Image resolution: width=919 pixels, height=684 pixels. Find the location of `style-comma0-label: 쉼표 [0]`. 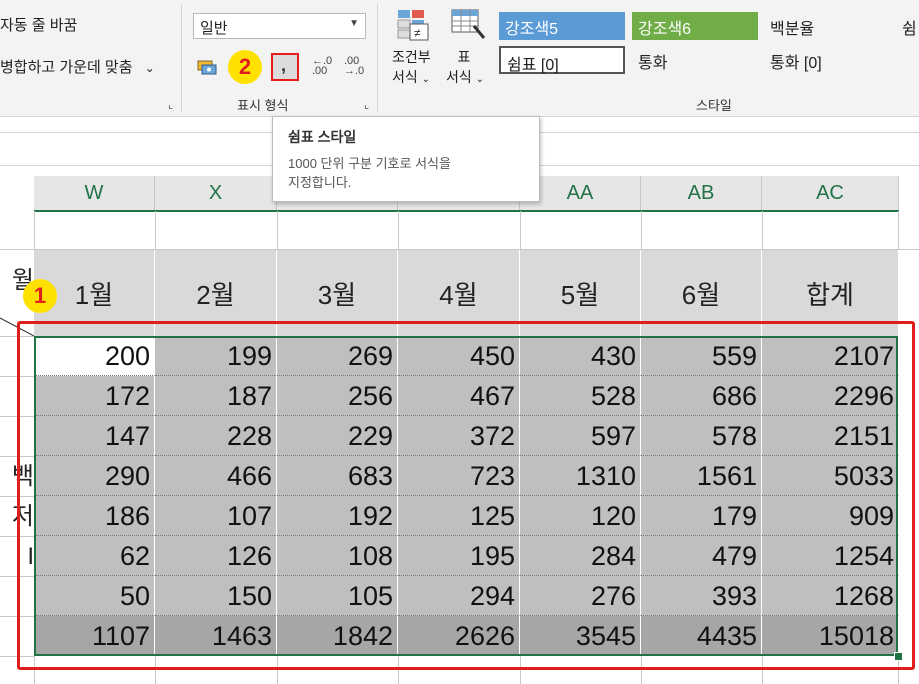

style-comma0-label: 쉼표 [0] is located at coordinates (533, 65).